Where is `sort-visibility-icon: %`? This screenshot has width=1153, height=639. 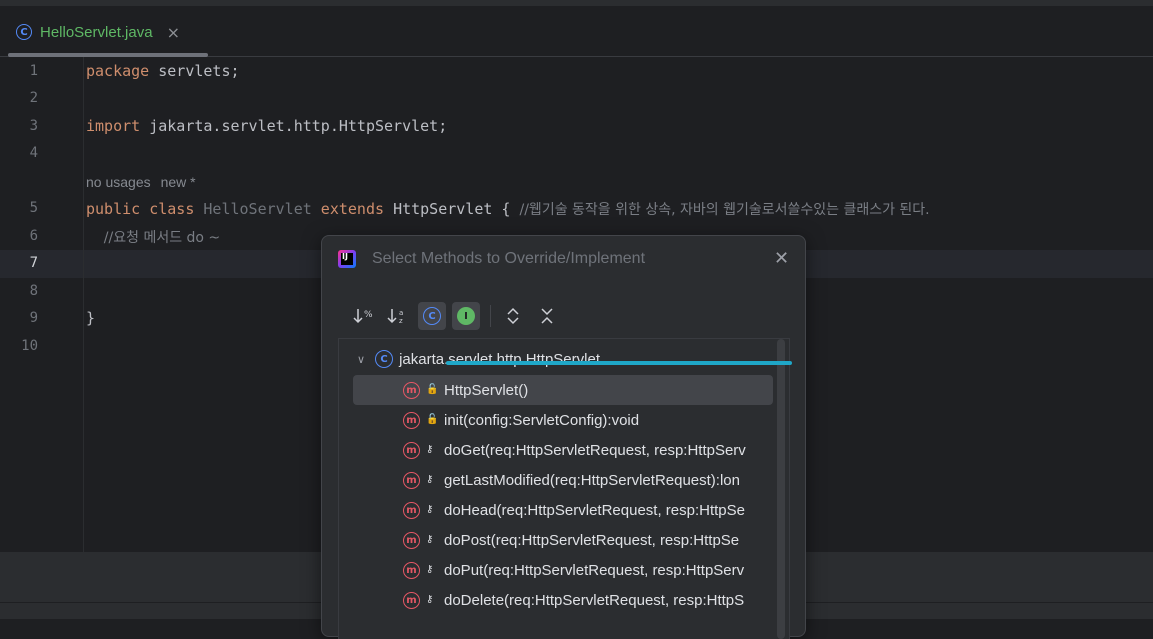 sort-visibility-icon: % is located at coordinates (363, 316).